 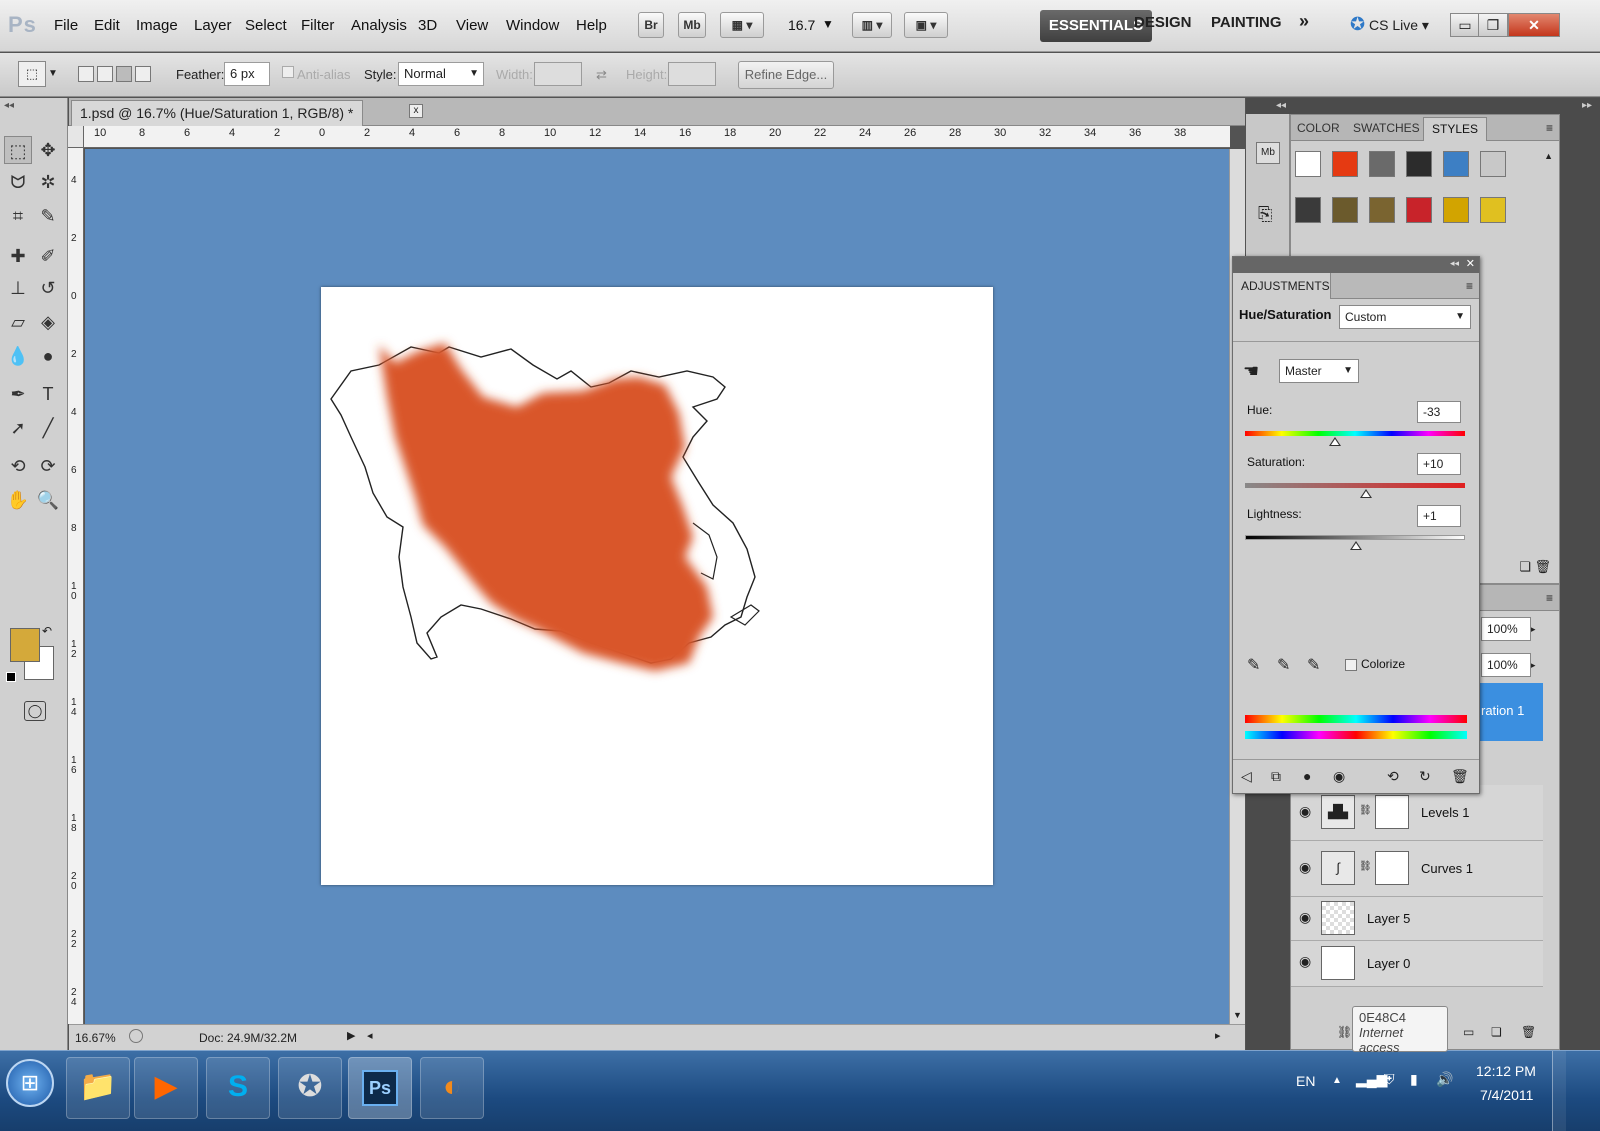 What do you see at coordinates (1537, 629) in the screenshot?
I see `opacity-arrow-icon: ▸` at bounding box center [1537, 629].